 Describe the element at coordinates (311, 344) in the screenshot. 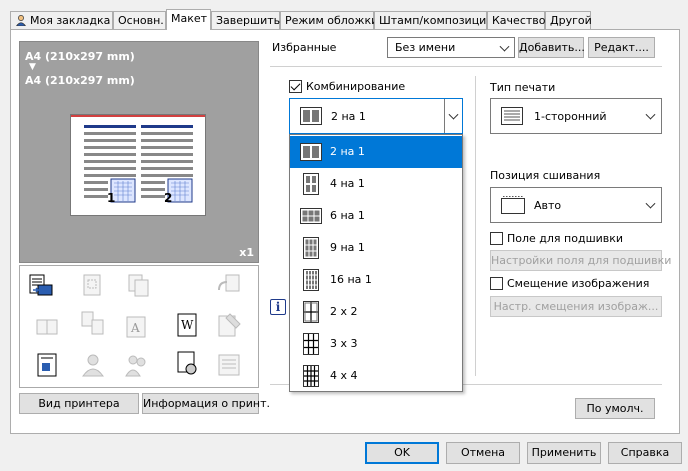

I see `poster-3x3-icon` at that location.